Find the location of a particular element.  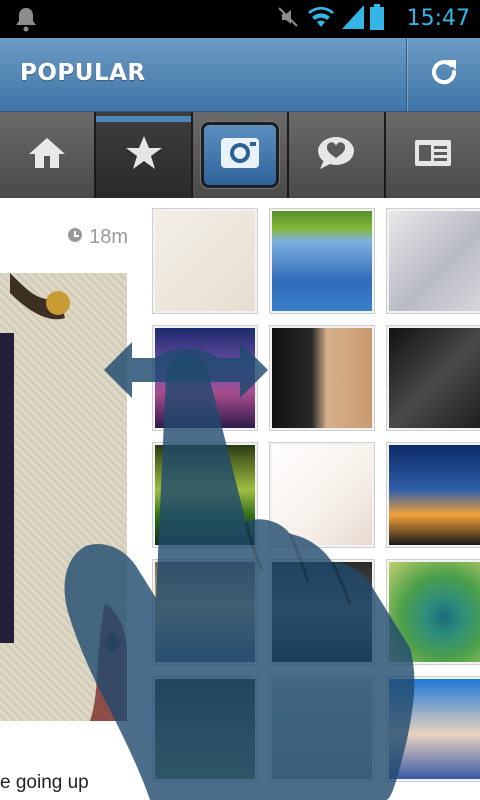

camera-icon is located at coordinates (240, 155).